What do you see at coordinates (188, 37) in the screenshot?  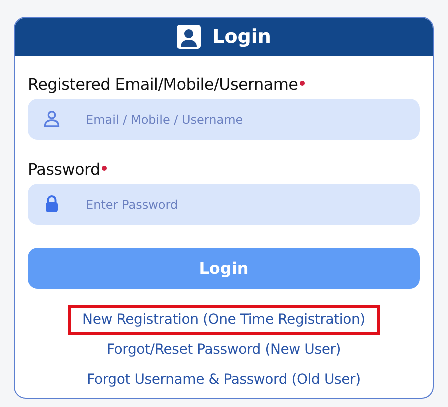 I see `user-card-icon` at bounding box center [188, 37].